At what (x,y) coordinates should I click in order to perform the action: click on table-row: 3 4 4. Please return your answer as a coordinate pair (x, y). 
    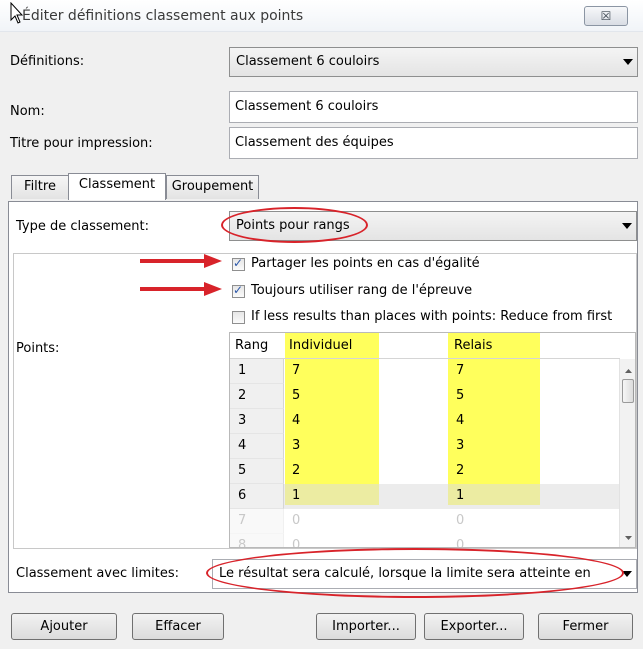
    Looking at the image, I should click on (425, 421).